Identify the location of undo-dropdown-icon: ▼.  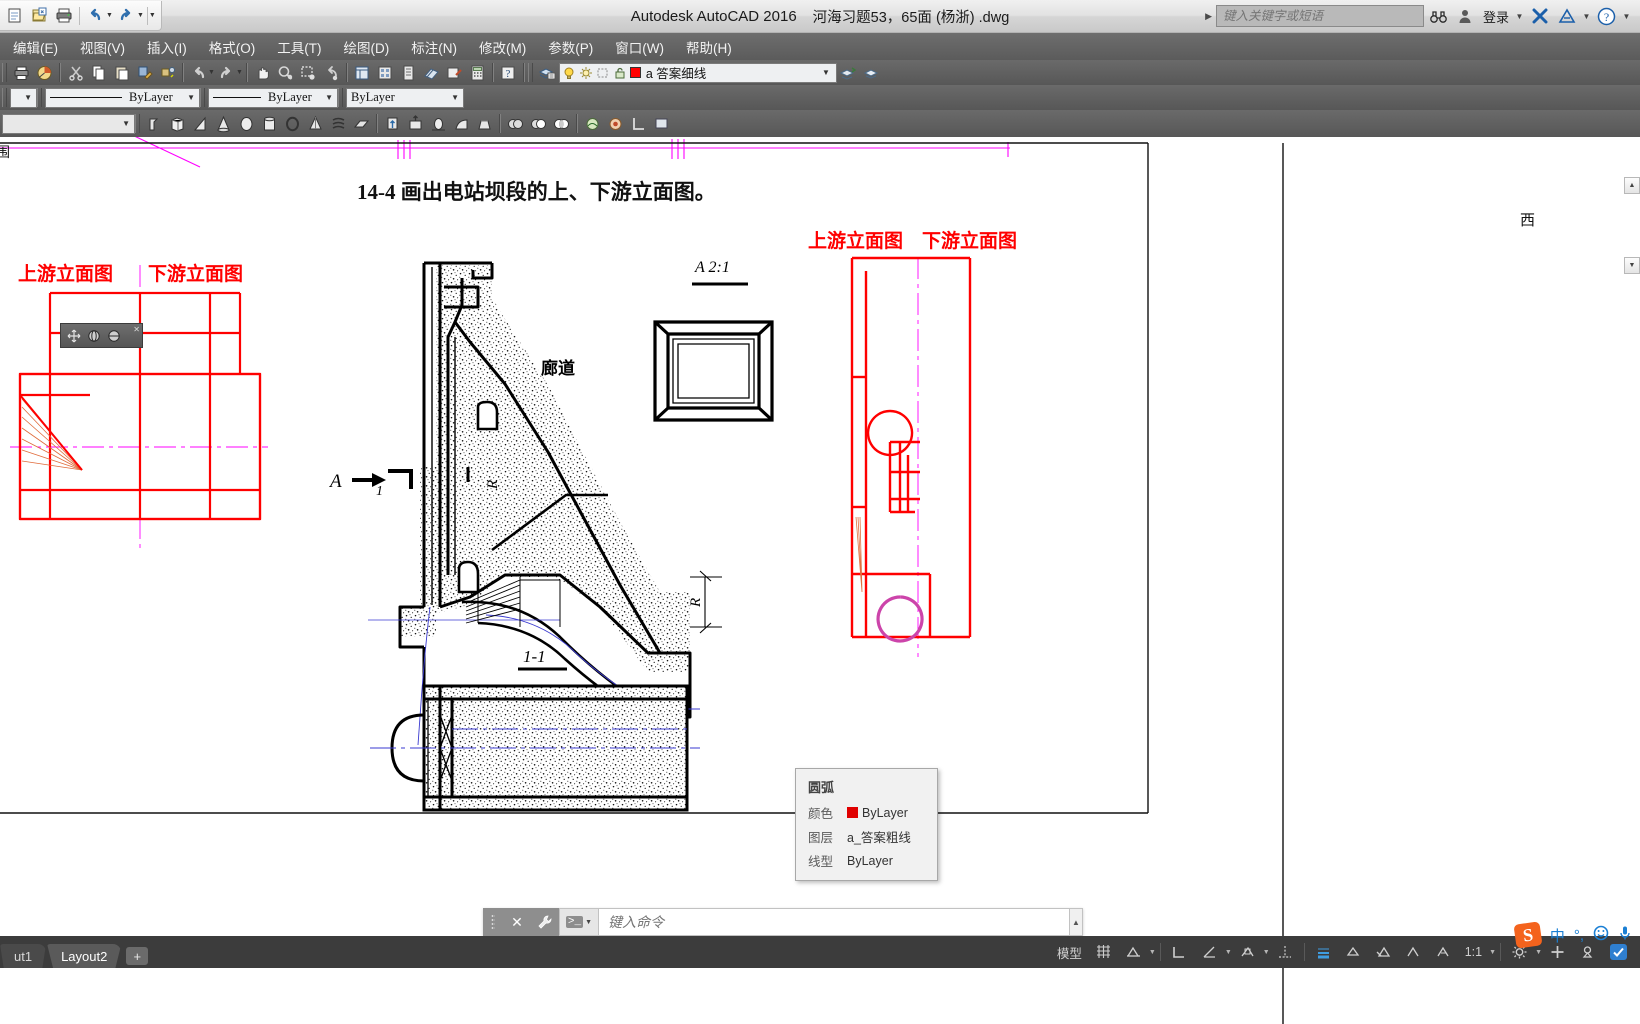
(109, 15).